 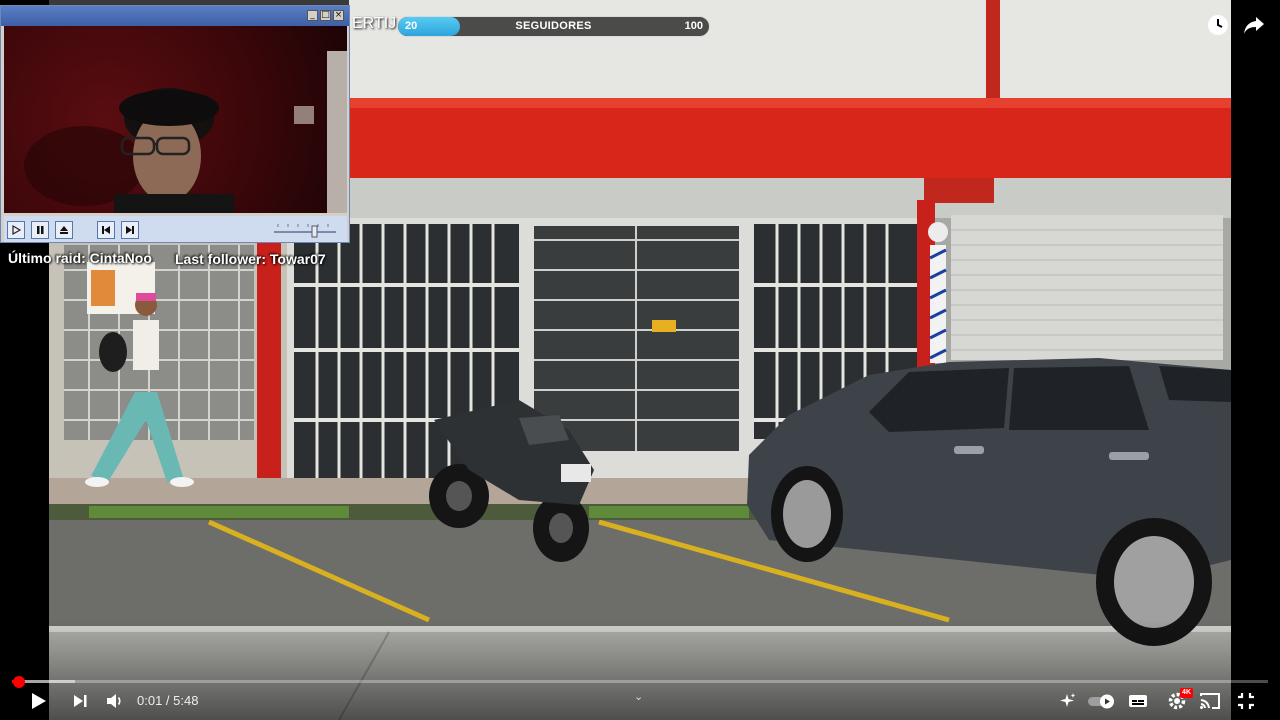 I want to click on previous-icon, so click(x=106, y=230).